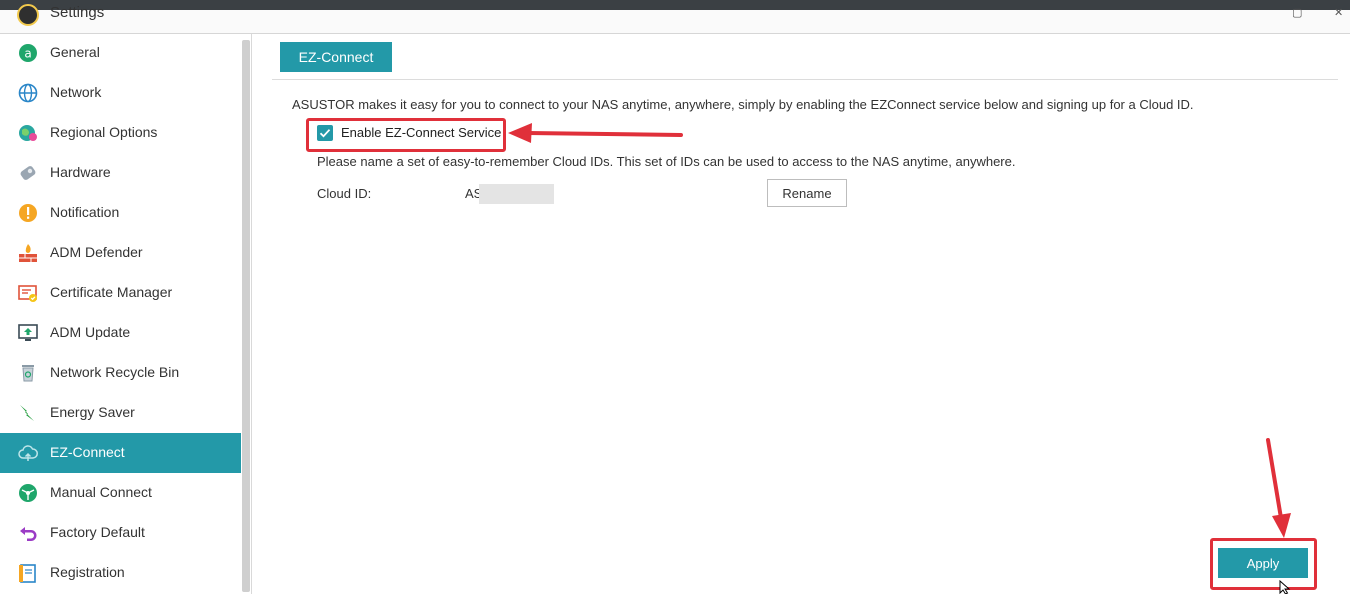  Describe the element at coordinates (28, 15) in the screenshot. I see `settings-app-icon` at that location.